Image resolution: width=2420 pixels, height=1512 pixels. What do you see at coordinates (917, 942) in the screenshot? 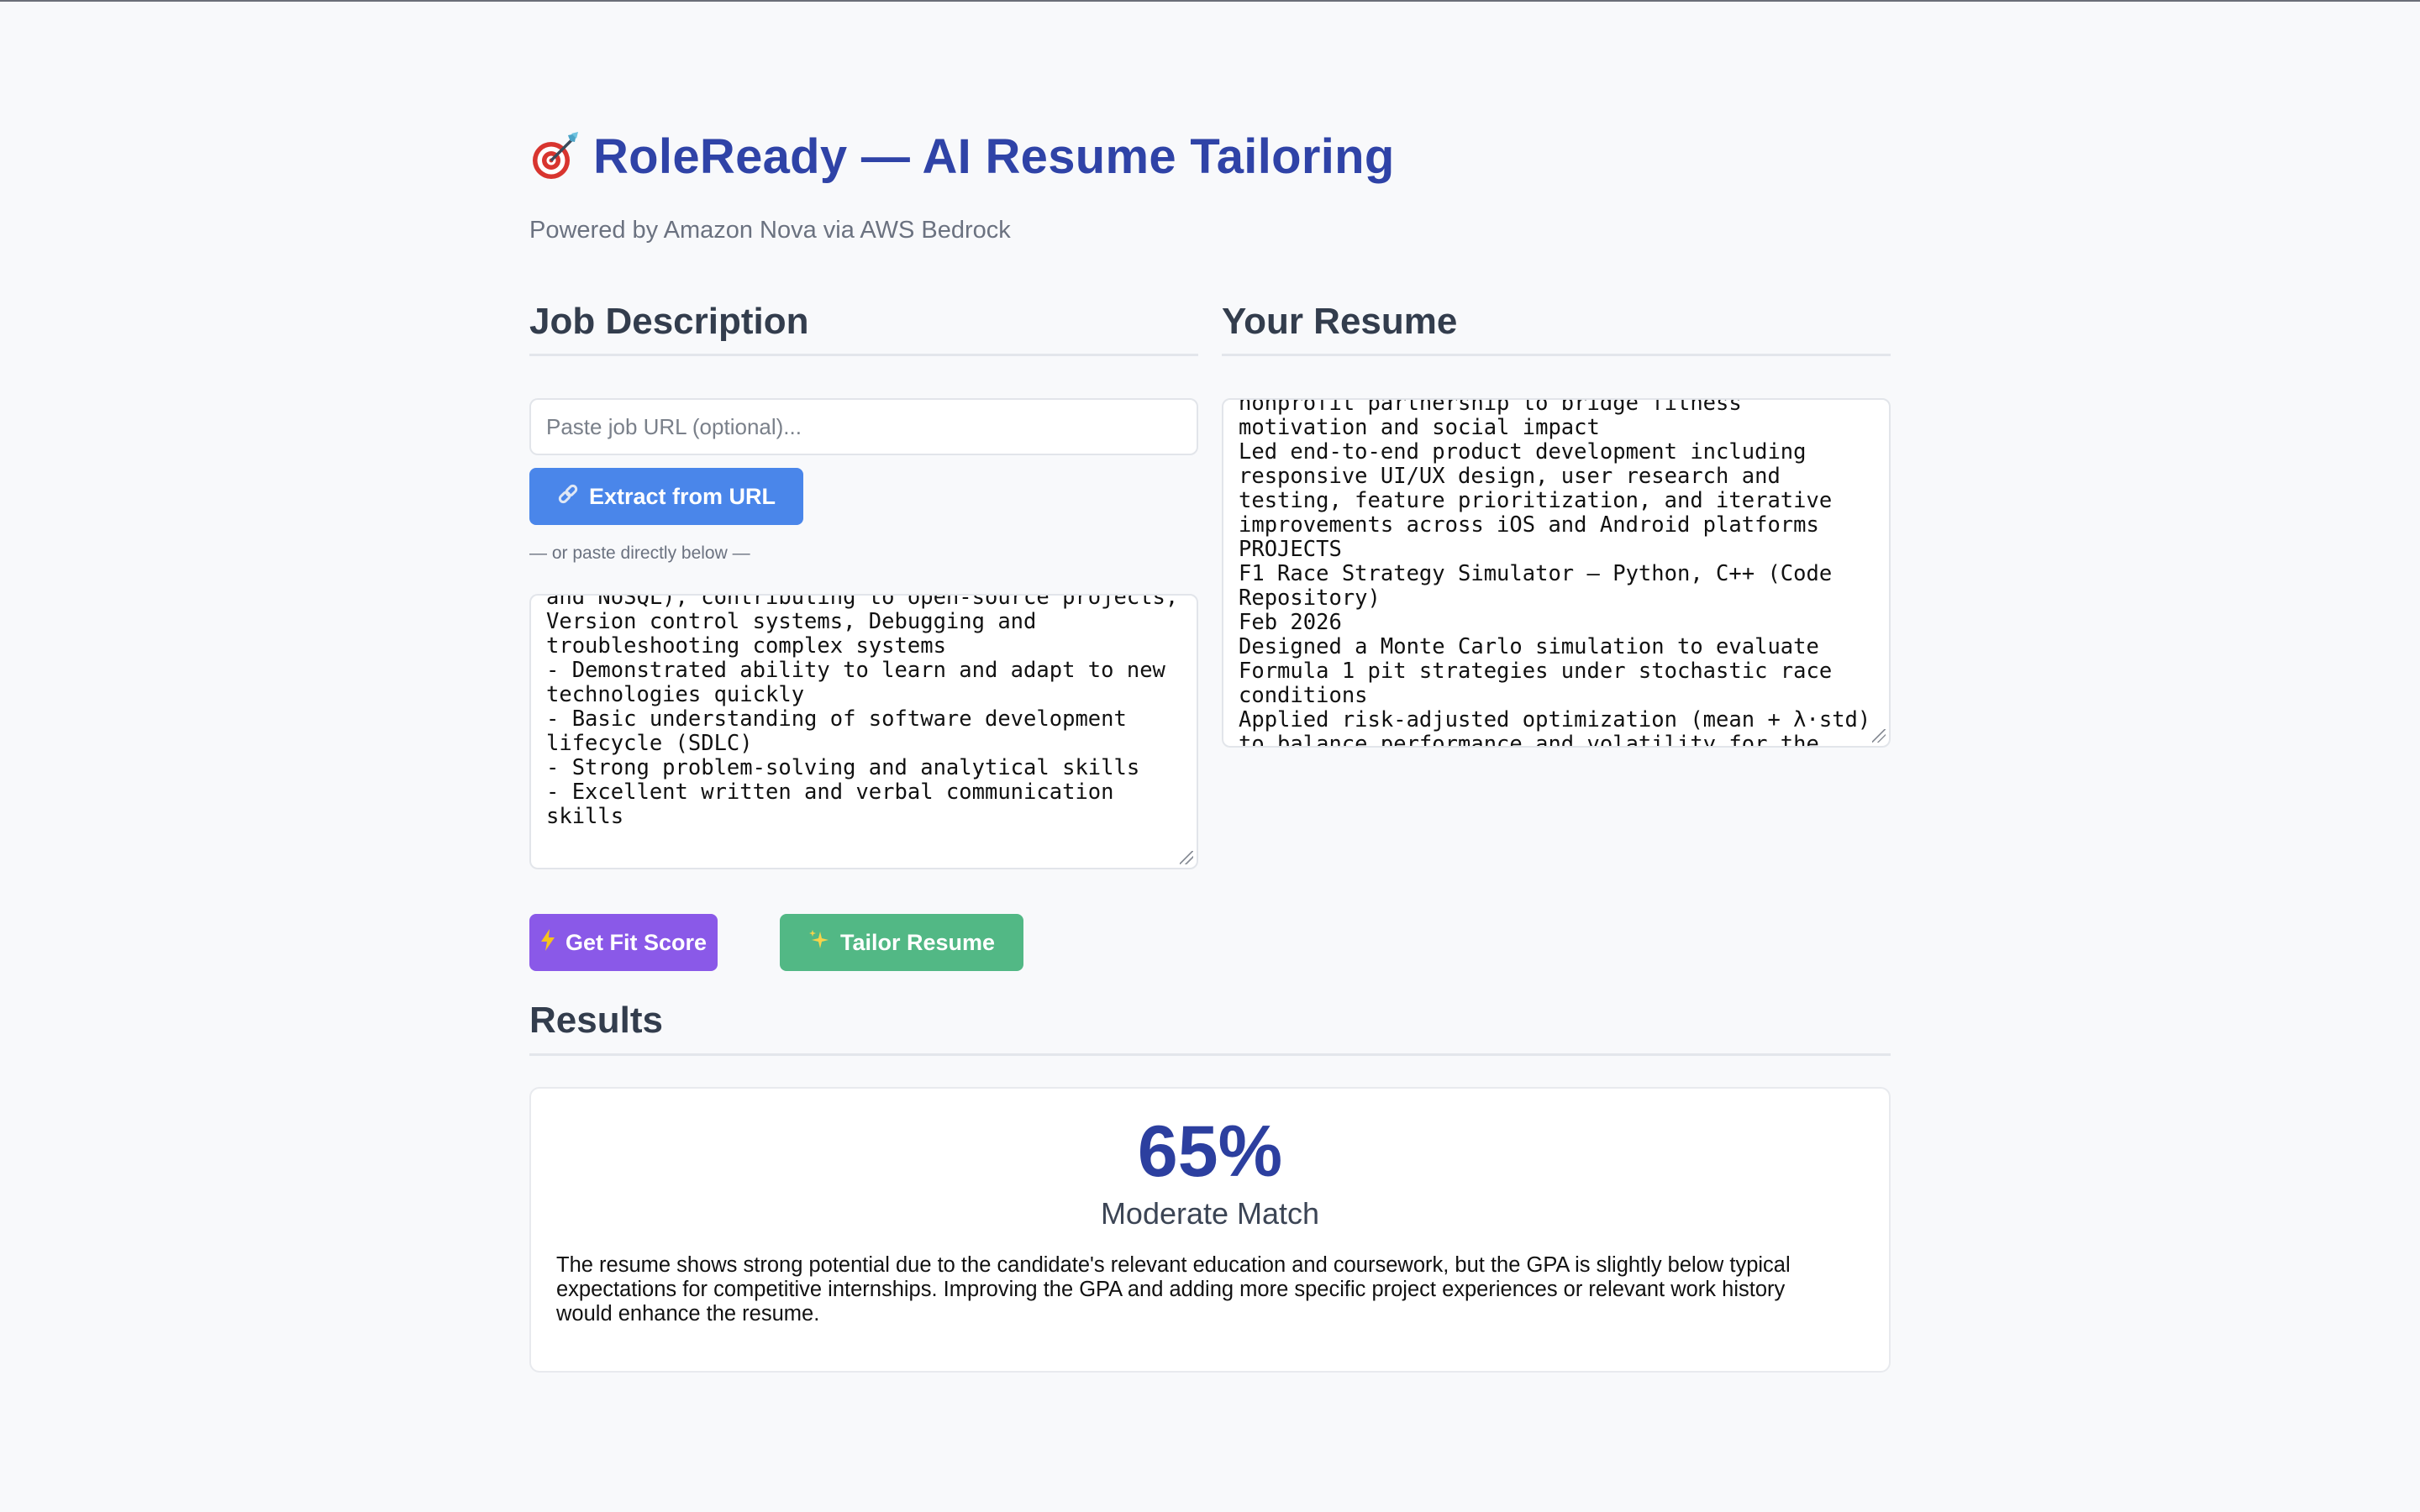
I see `tailor-button-label: Tailor Resume` at bounding box center [917, 942].